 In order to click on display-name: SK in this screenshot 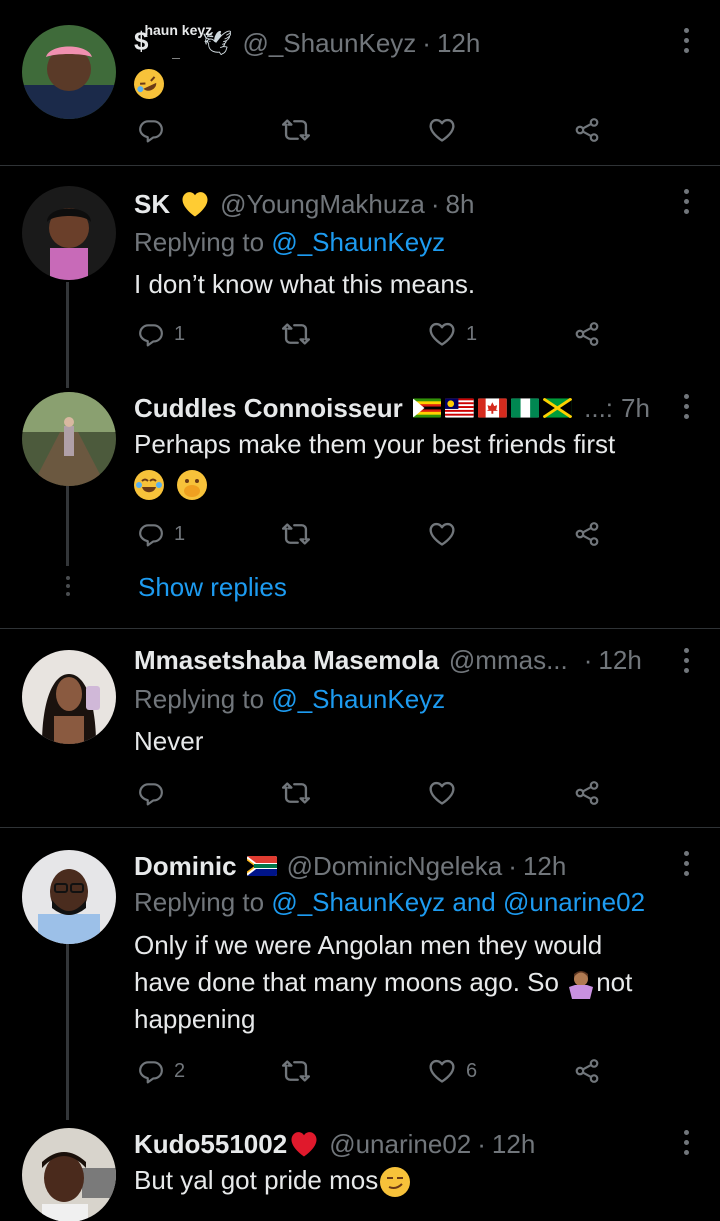, I will do `click(152, 204)`.